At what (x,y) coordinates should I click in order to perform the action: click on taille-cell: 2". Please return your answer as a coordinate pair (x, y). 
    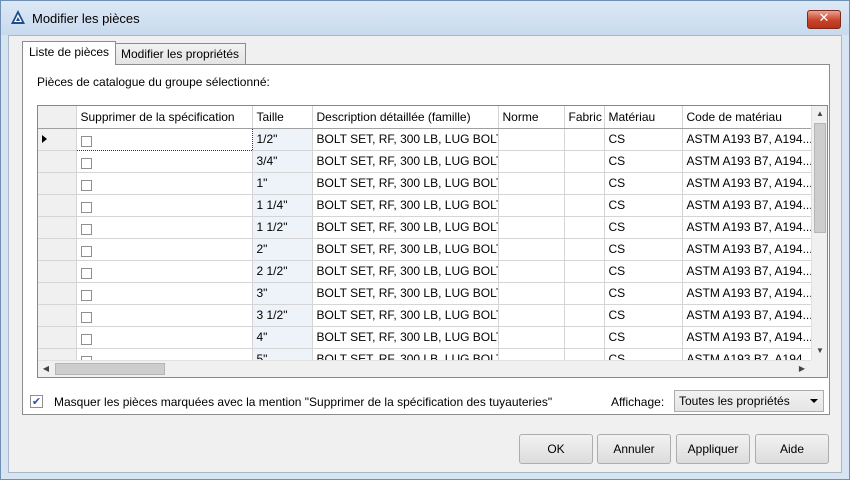
    Looking at the image, I should click on (282, 249).